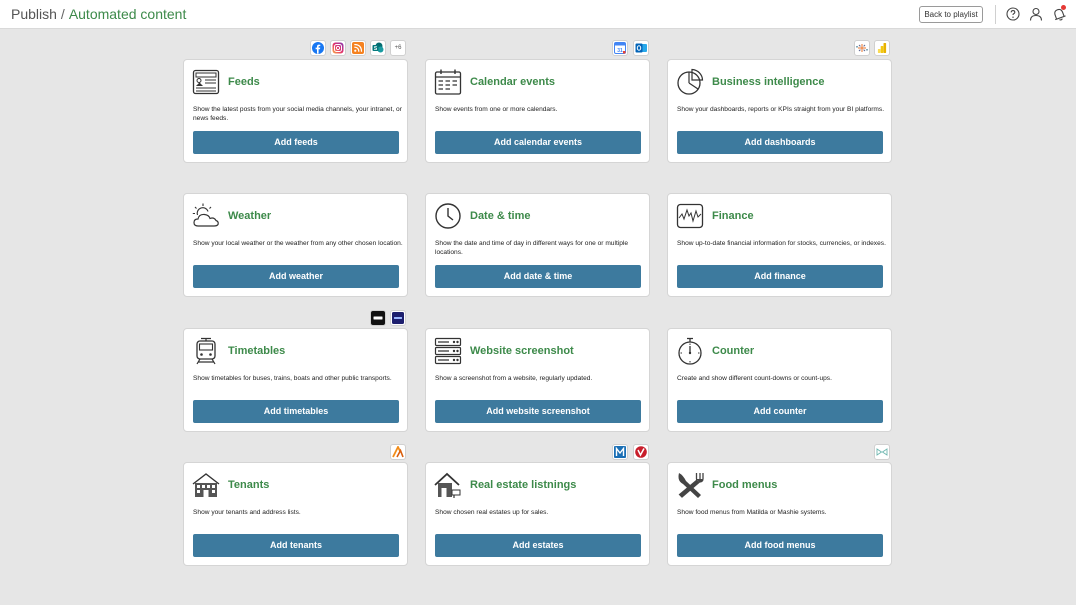 The width and height of the screenshot is (1076, 605). What do you see at coordinates (690, 351) in the screenshot?
I see `stopwatch-icon` at bounding box center [690, 351].